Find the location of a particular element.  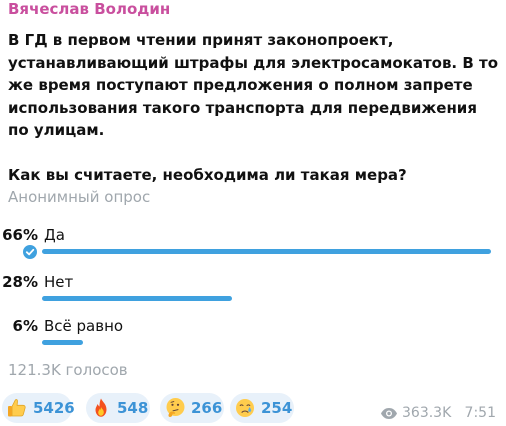

reaction-fire: 548 is located at coordinates (118, 408).